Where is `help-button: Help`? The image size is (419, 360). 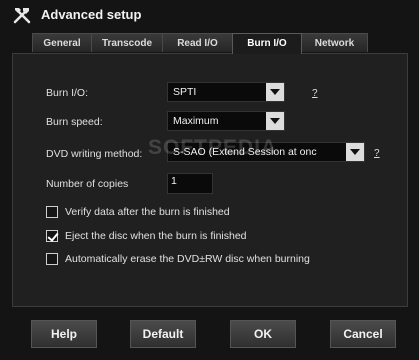
help-button: Help is located at coordinates (64, 334).